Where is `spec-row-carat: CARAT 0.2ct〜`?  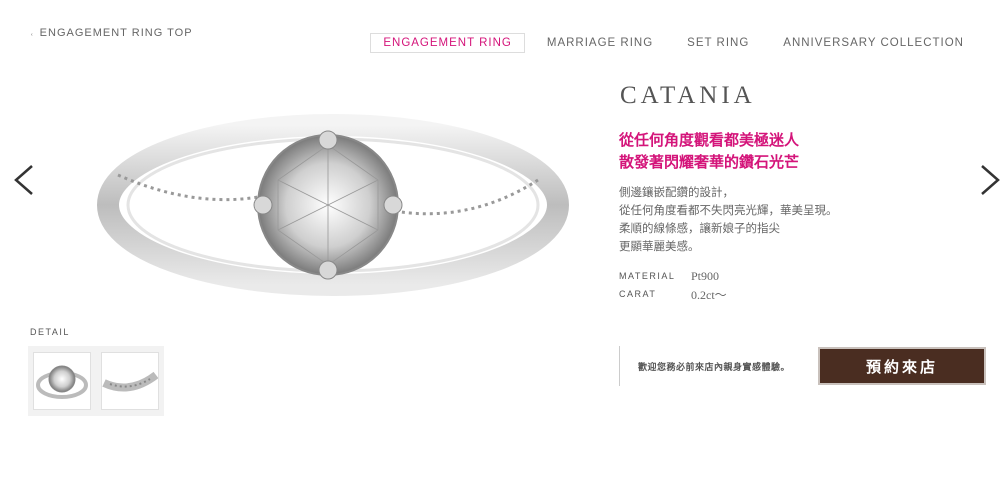
spec-row-carat: CARAT 0.2ct〜 is located at coordinates (673, 294).